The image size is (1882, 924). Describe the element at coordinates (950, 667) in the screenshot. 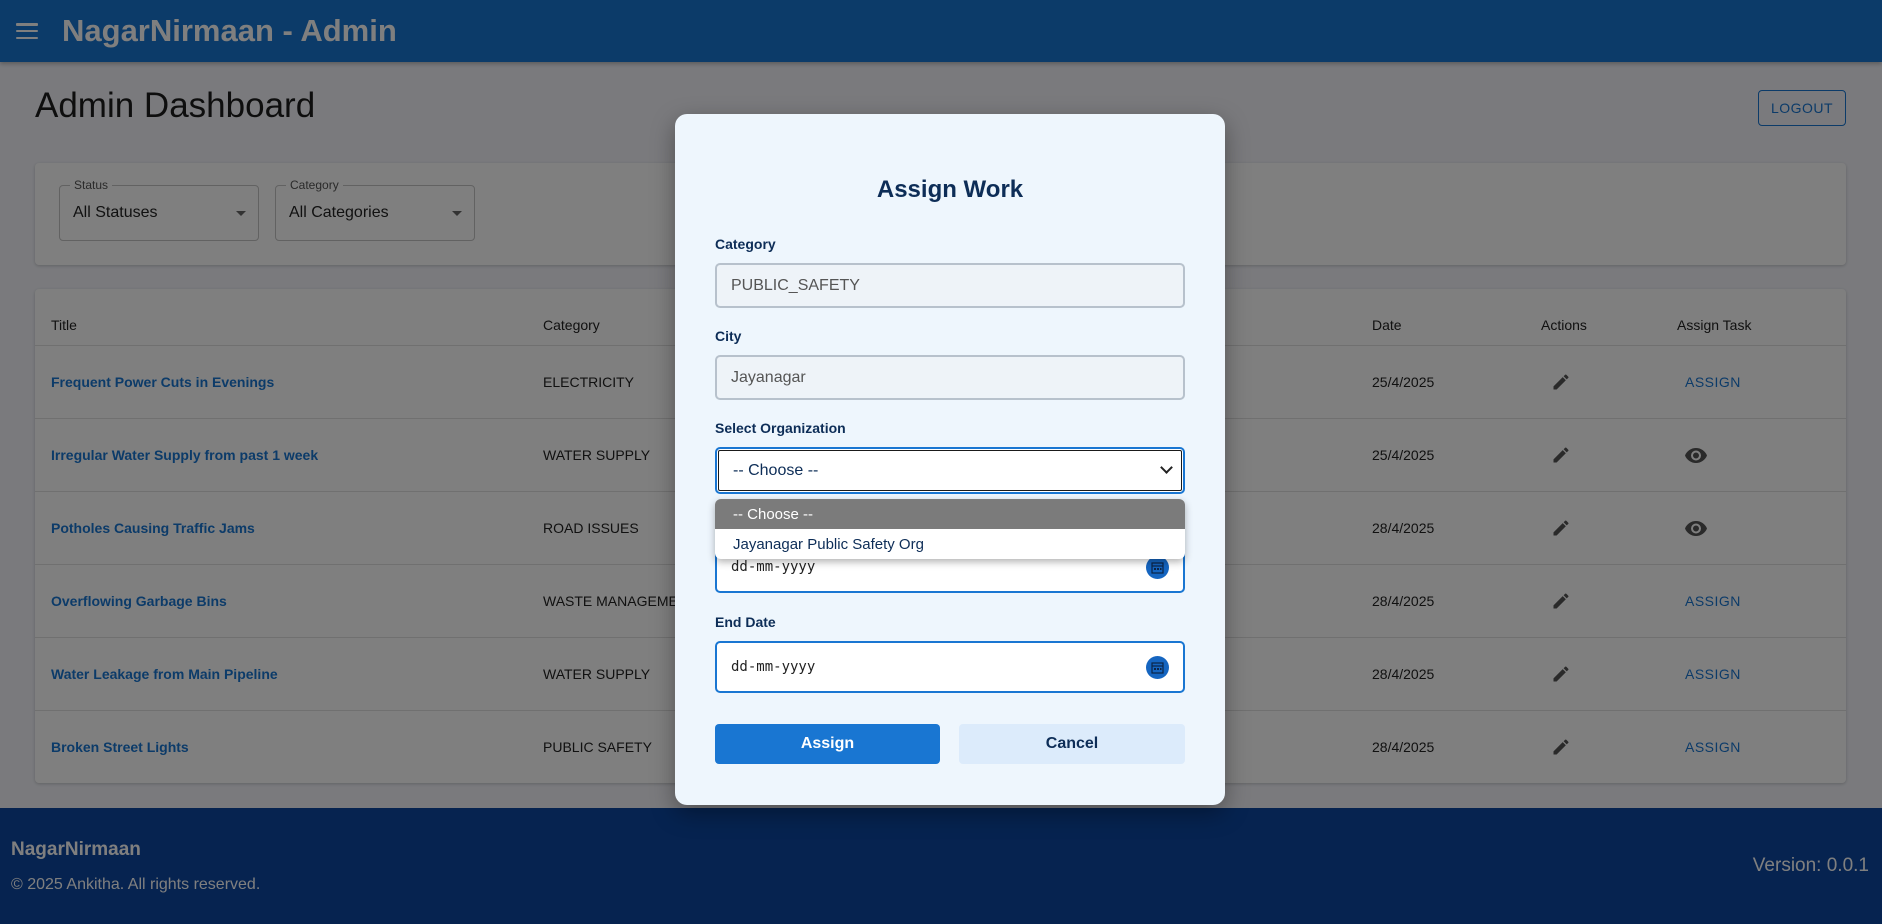

I see `end-date-input: dd-mm-yyyy` at that location.